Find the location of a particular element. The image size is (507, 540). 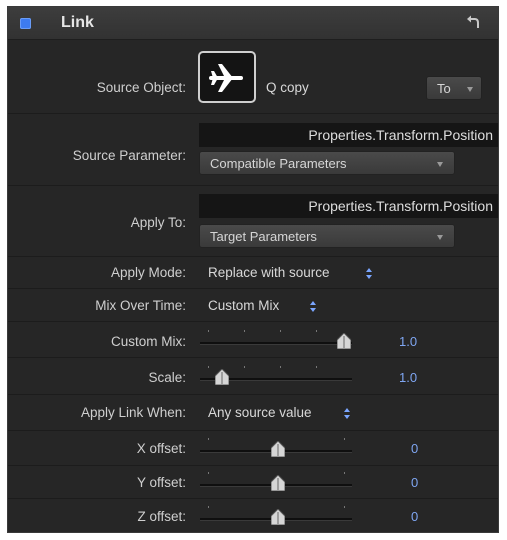

compatible-parameters-label: Compatible Parameters is located at coordinates (278, 163).